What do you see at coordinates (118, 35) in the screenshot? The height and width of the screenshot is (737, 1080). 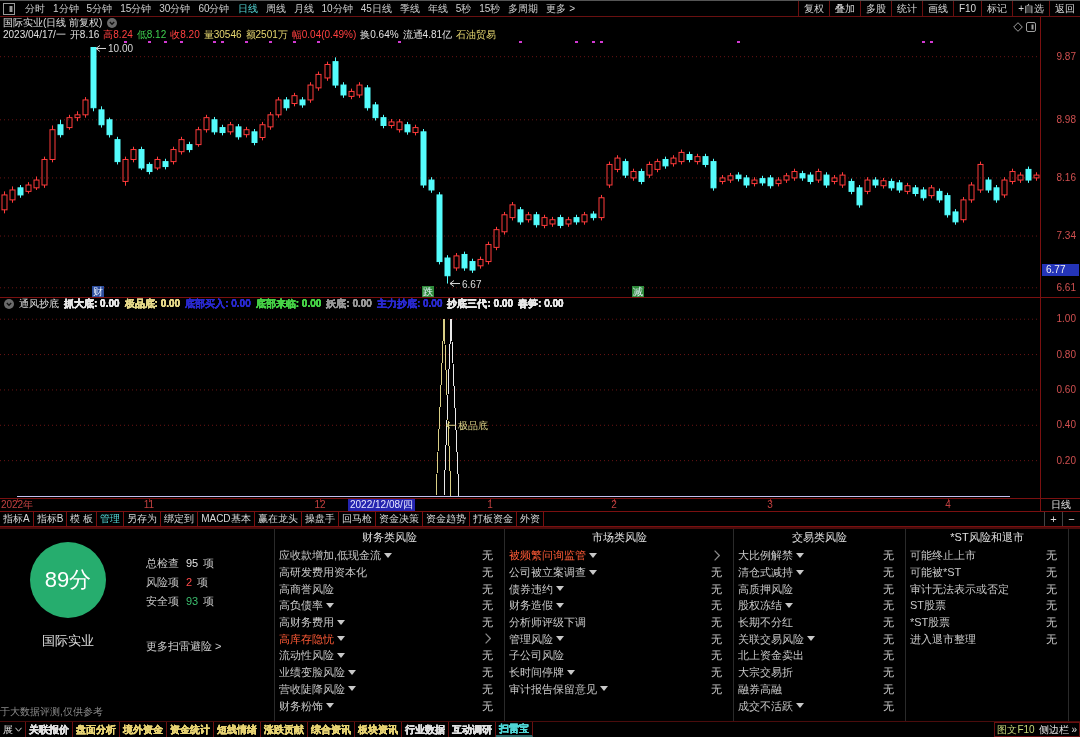 I see `quote-field: 高8.24` at bounding box center [118, 35].